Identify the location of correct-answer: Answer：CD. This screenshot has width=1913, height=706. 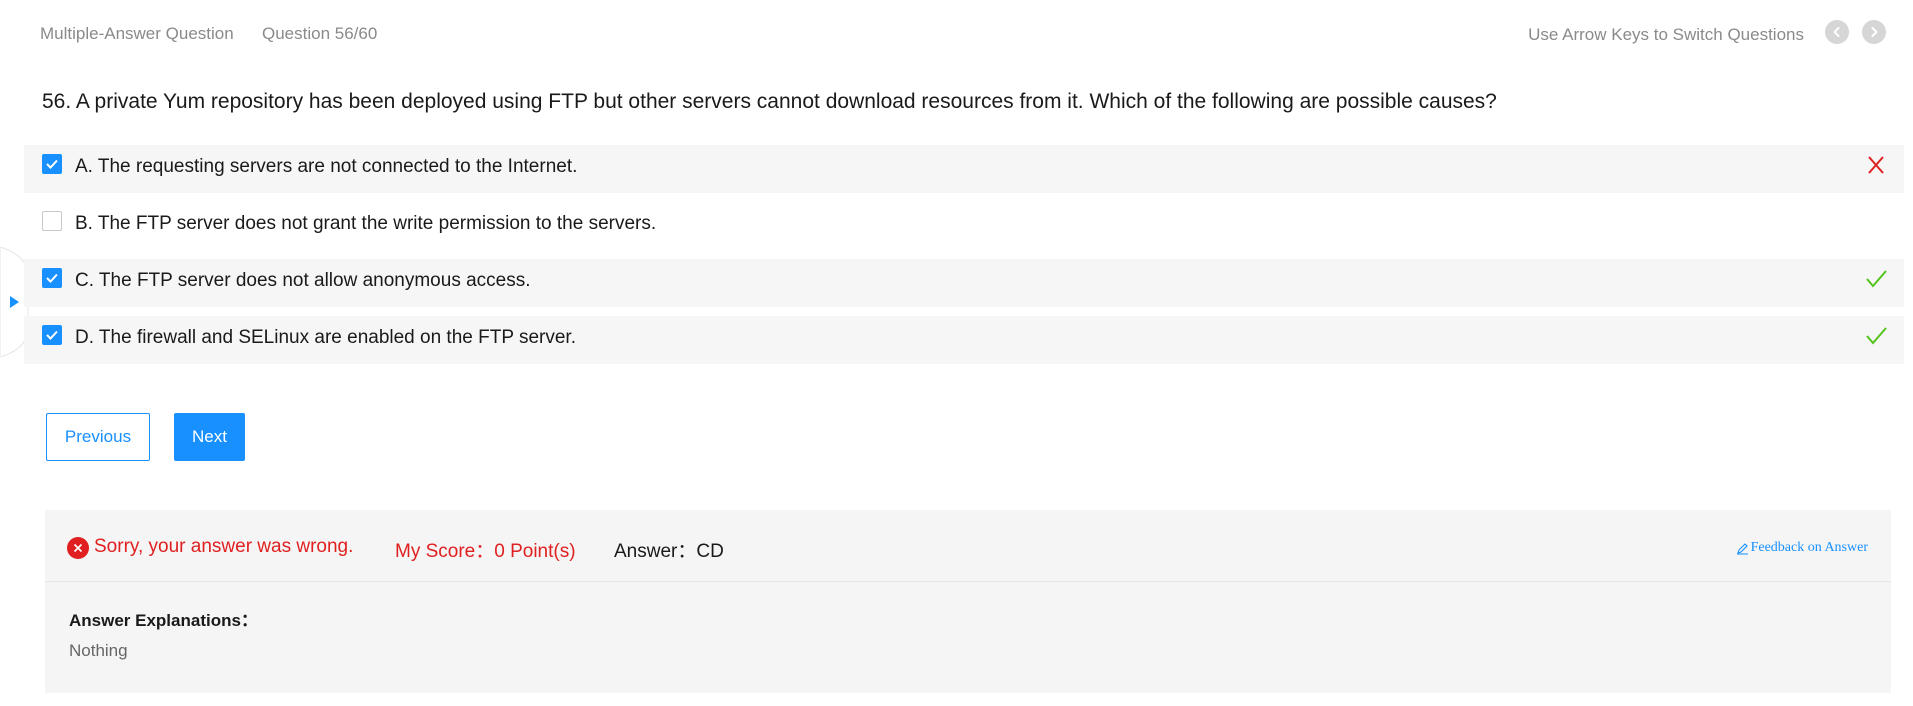
(669, 551).